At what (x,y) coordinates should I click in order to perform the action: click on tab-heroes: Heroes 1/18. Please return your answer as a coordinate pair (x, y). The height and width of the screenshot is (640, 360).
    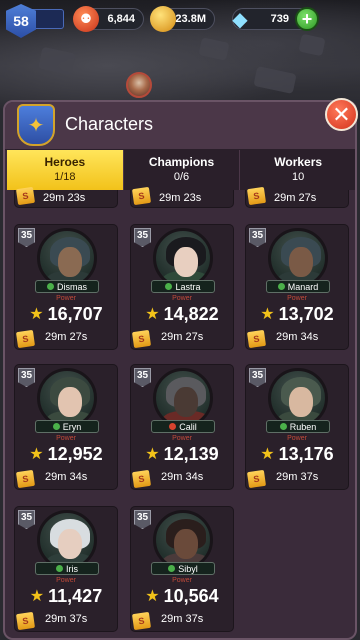
    Looking at the image, I should click on (65, 170).